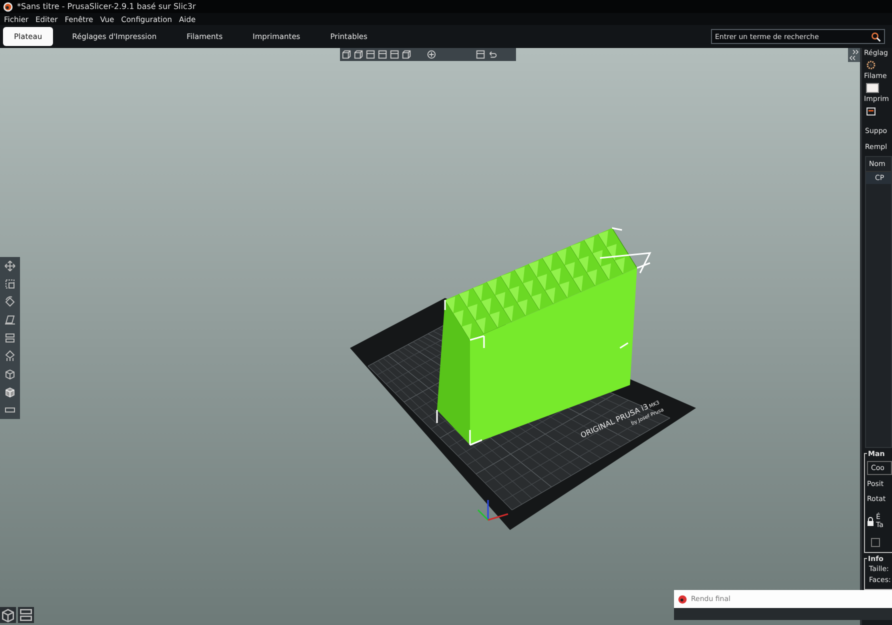 The image size is (892, 625). Describe the element at coordinates (492, 54) in the screenshot. I see `undo-icon` at that location.